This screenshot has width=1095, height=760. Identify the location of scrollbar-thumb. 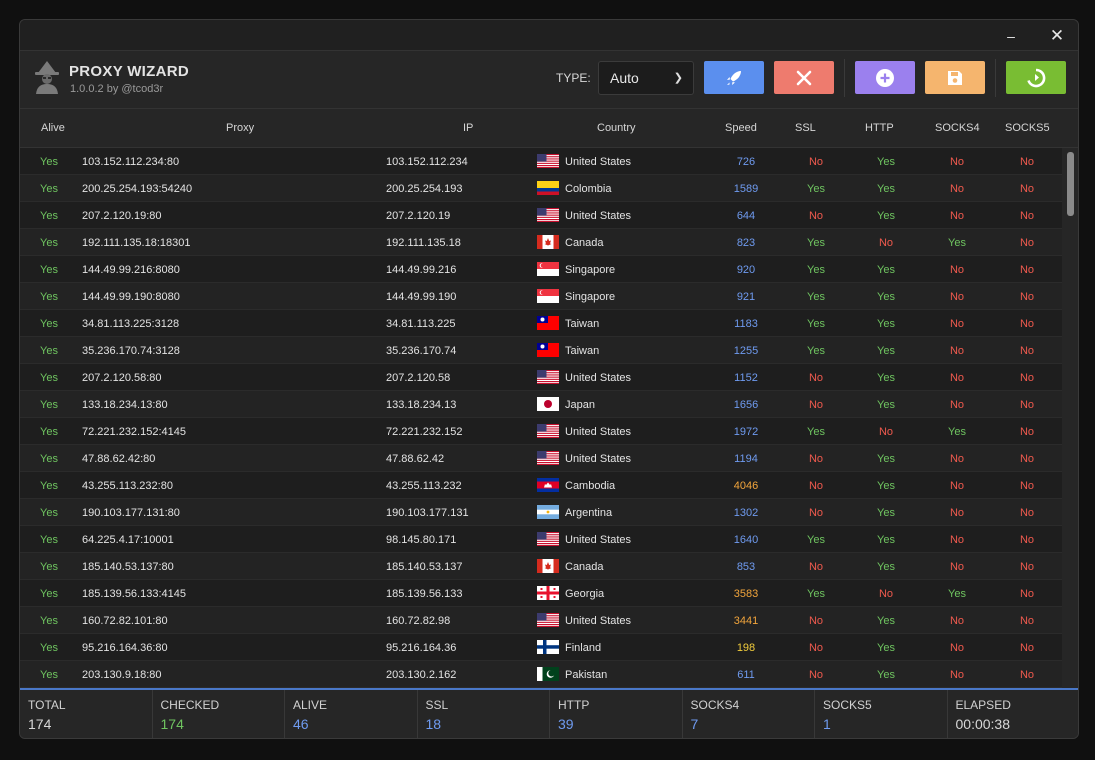
(1070, 184).